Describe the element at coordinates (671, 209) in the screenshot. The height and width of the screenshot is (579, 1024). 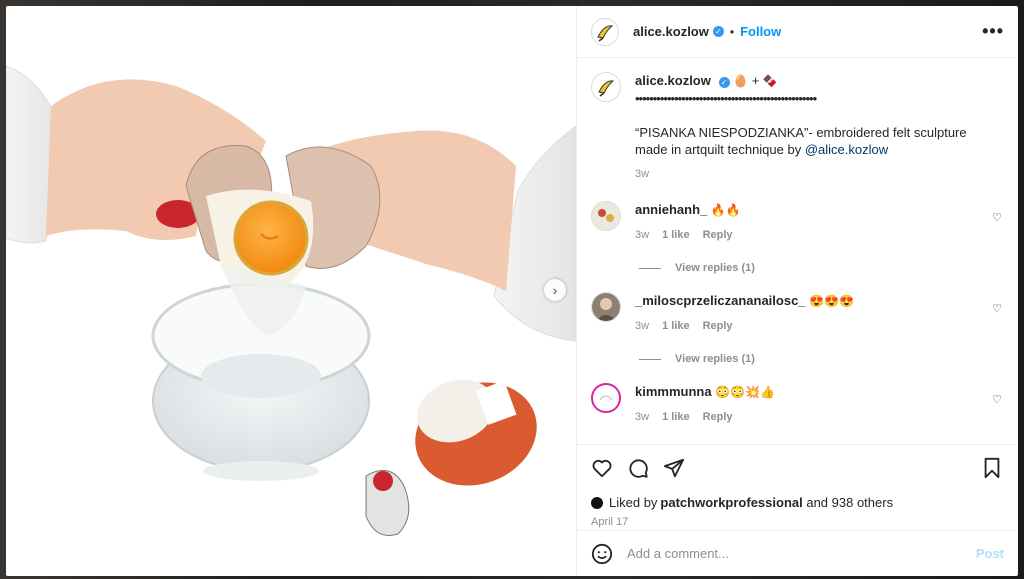
I see `comment-username: anniehanh_` at that location.